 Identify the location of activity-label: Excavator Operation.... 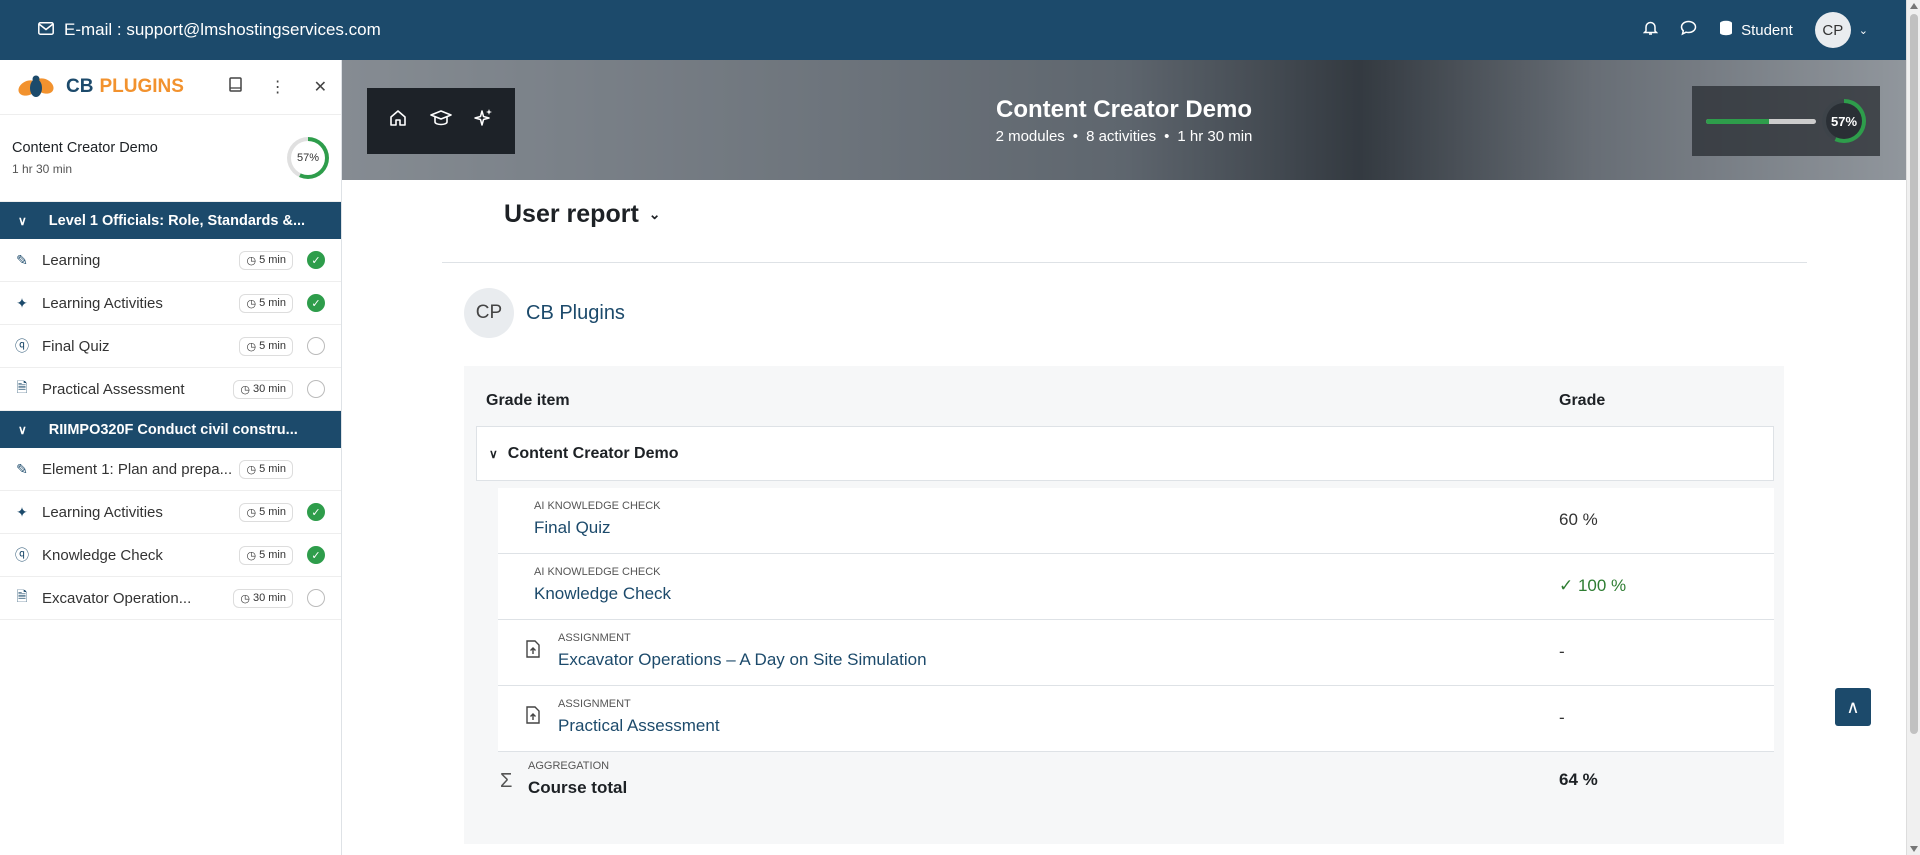
(117, 598).